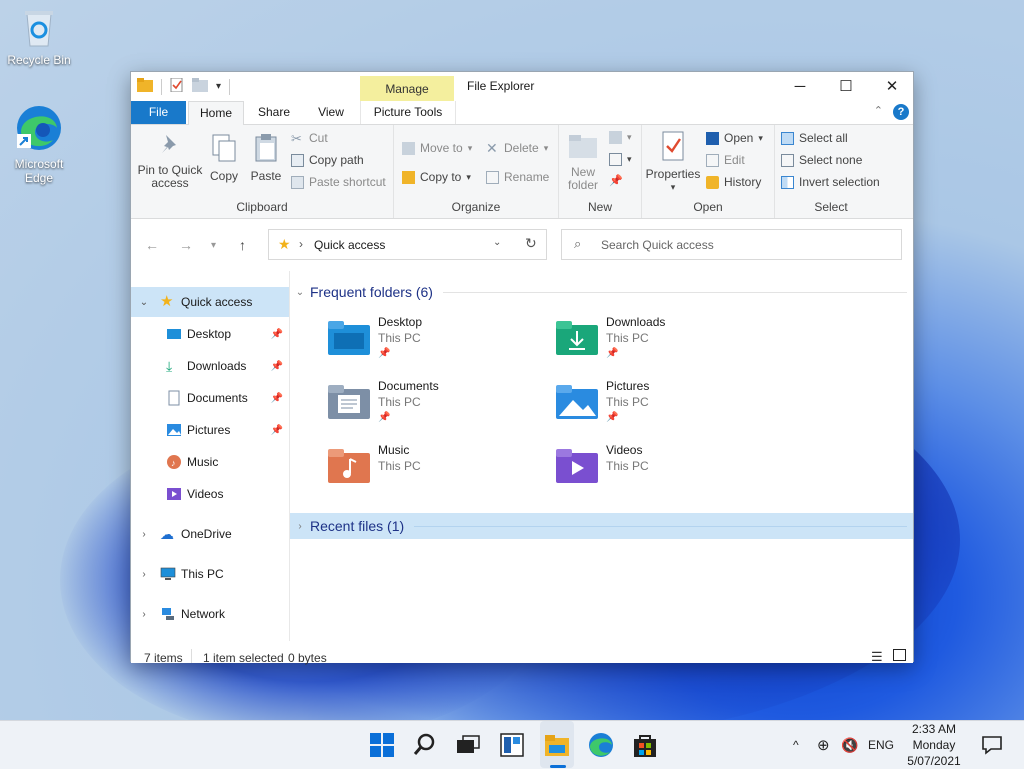 The width and height of the screenshot is (1024, 769). I want to click on minimize-button: ─, so click(800, 87).